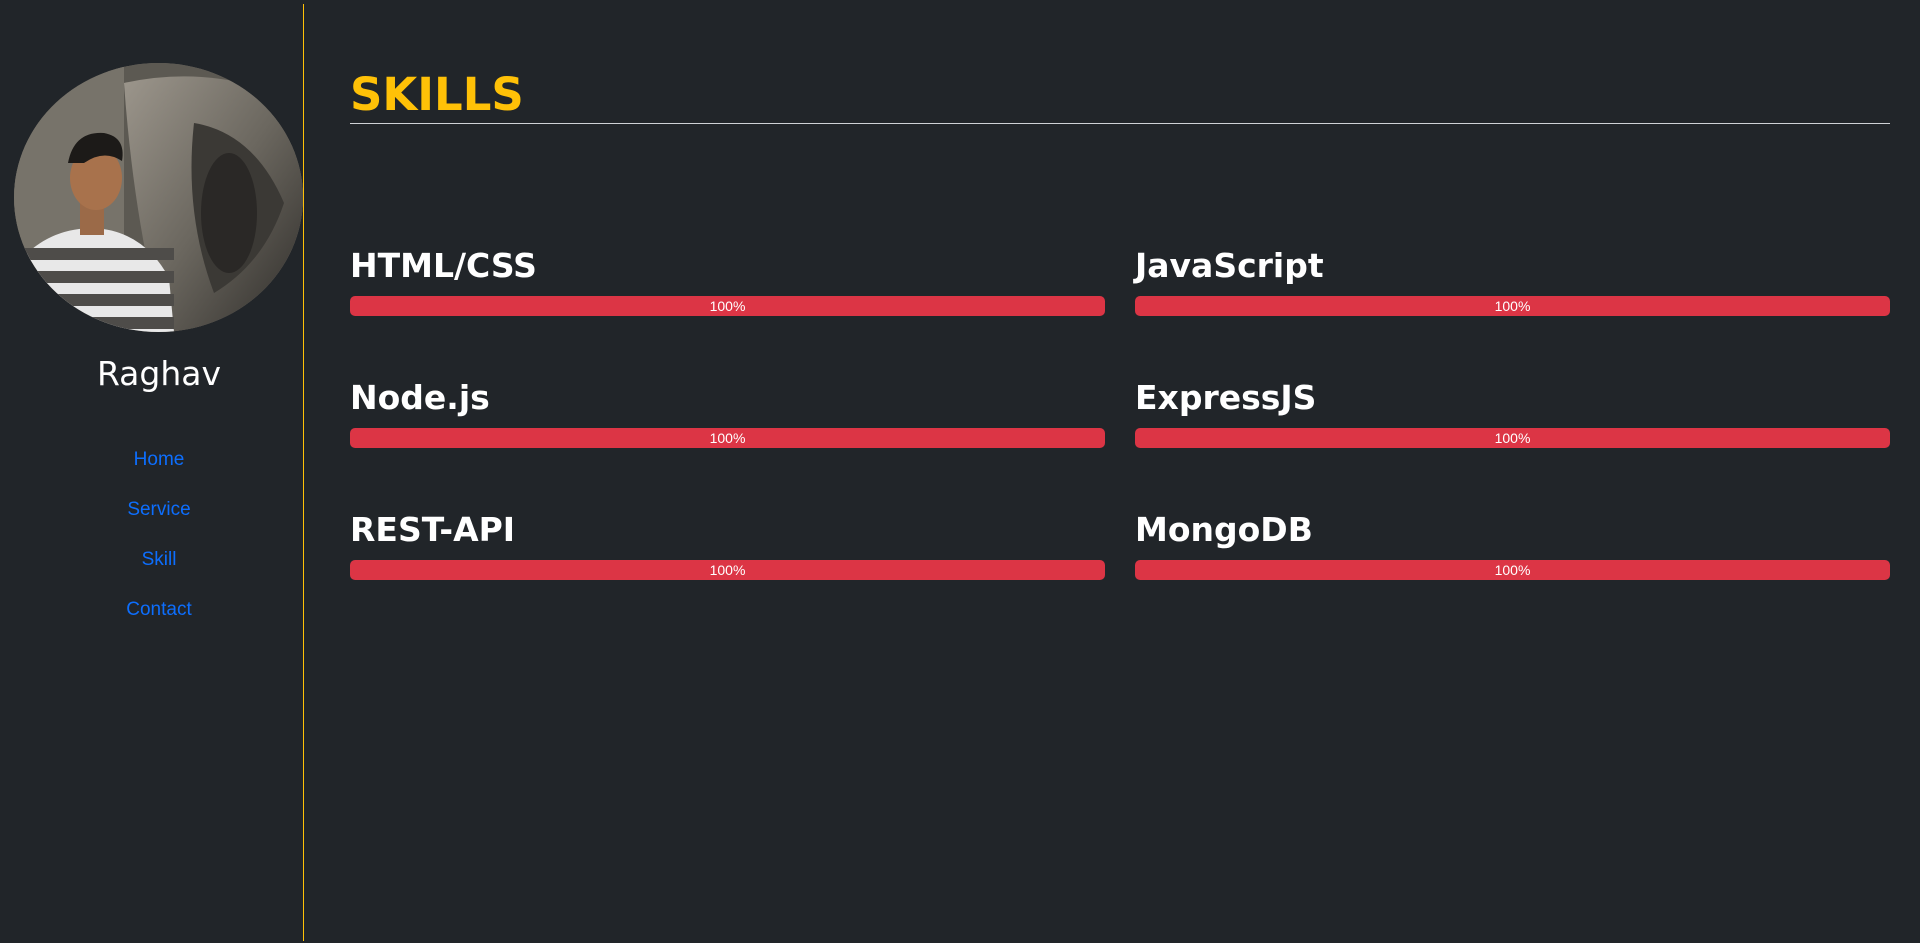  I want to click on nav-link-skill: Skill, so click(159, 559).